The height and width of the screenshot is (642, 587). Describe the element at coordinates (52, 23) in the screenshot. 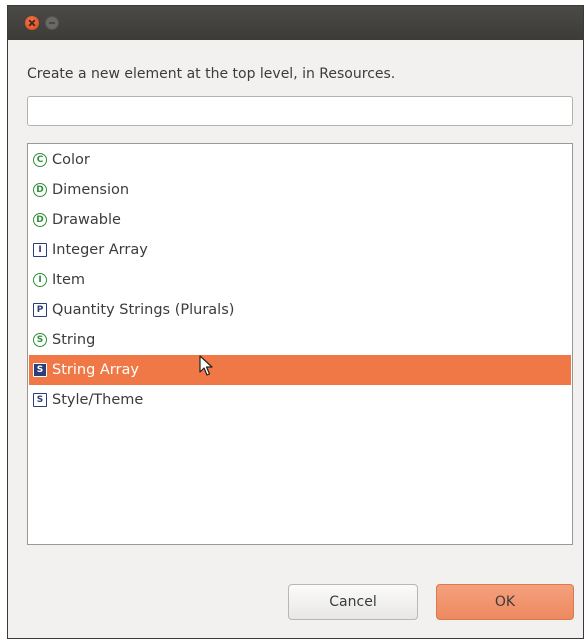

I see `minimize-window-button` at that location.